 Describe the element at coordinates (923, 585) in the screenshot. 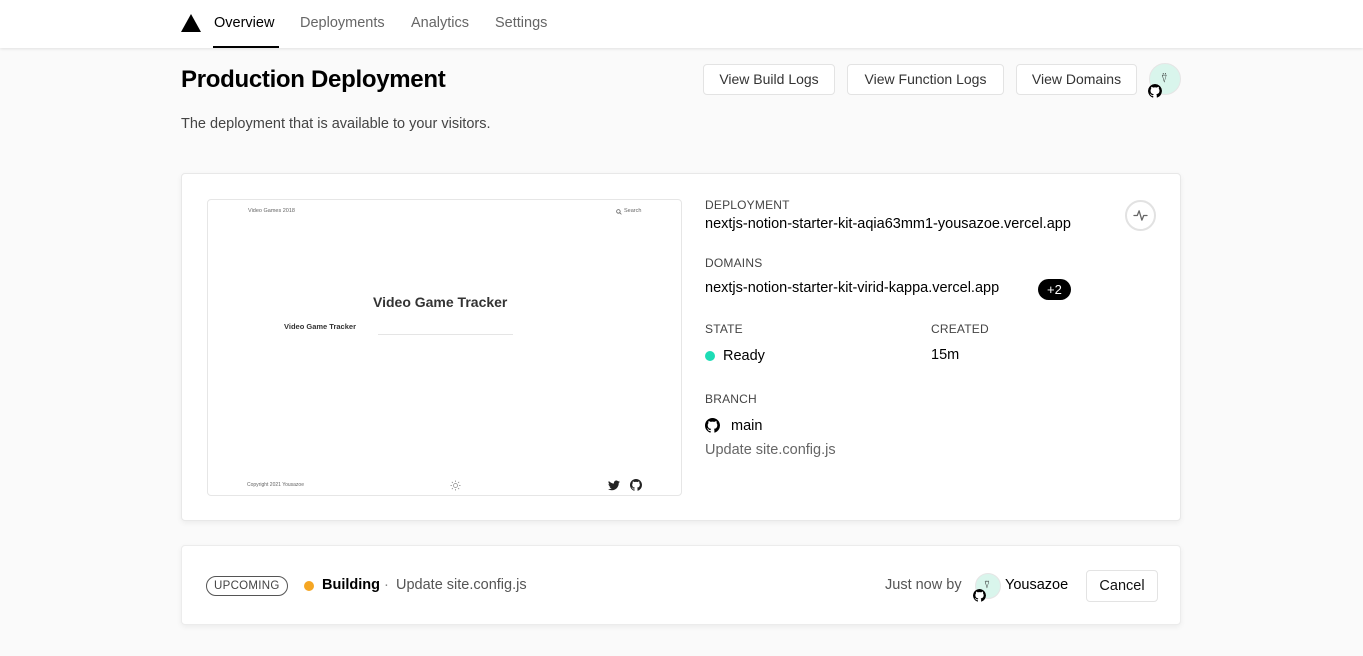

I see `upcoming-time: Just now by` at that location.